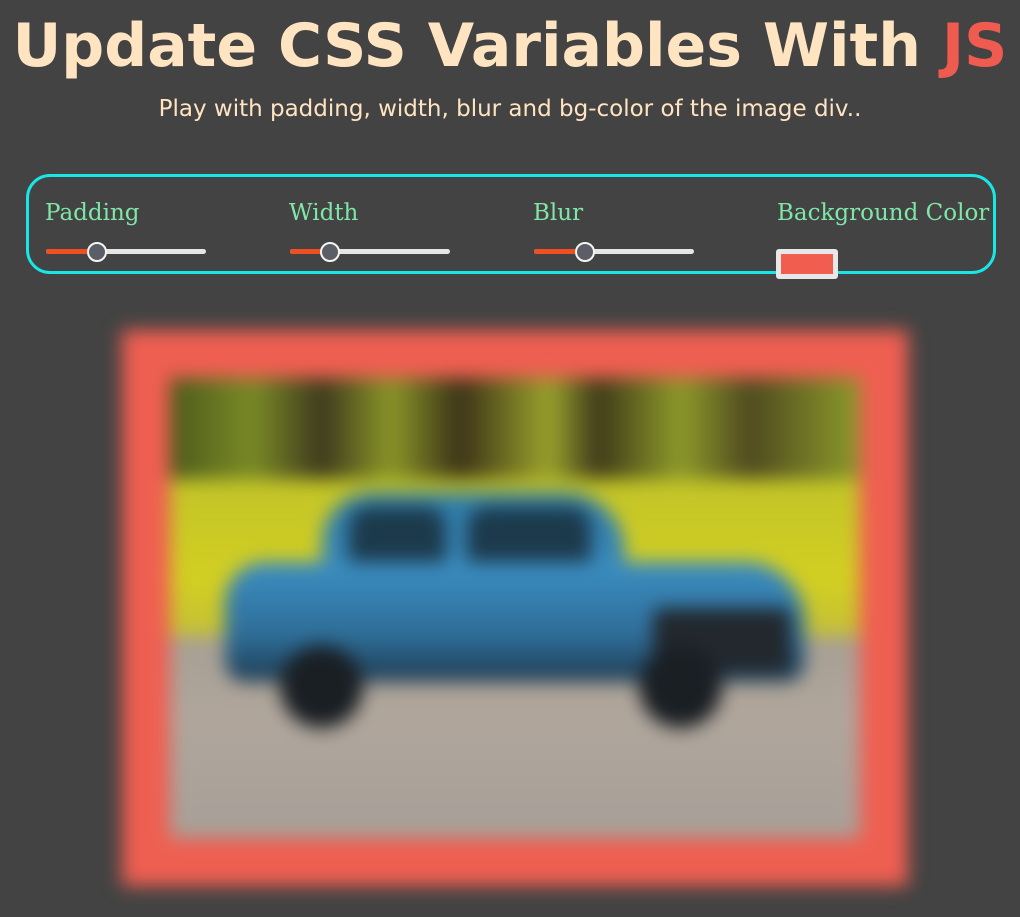 This screenshot has height=917, width=1020. Describe the element at coordinates (974, 46) in the screenshot. I see `page-title-accent: JS` at that location.